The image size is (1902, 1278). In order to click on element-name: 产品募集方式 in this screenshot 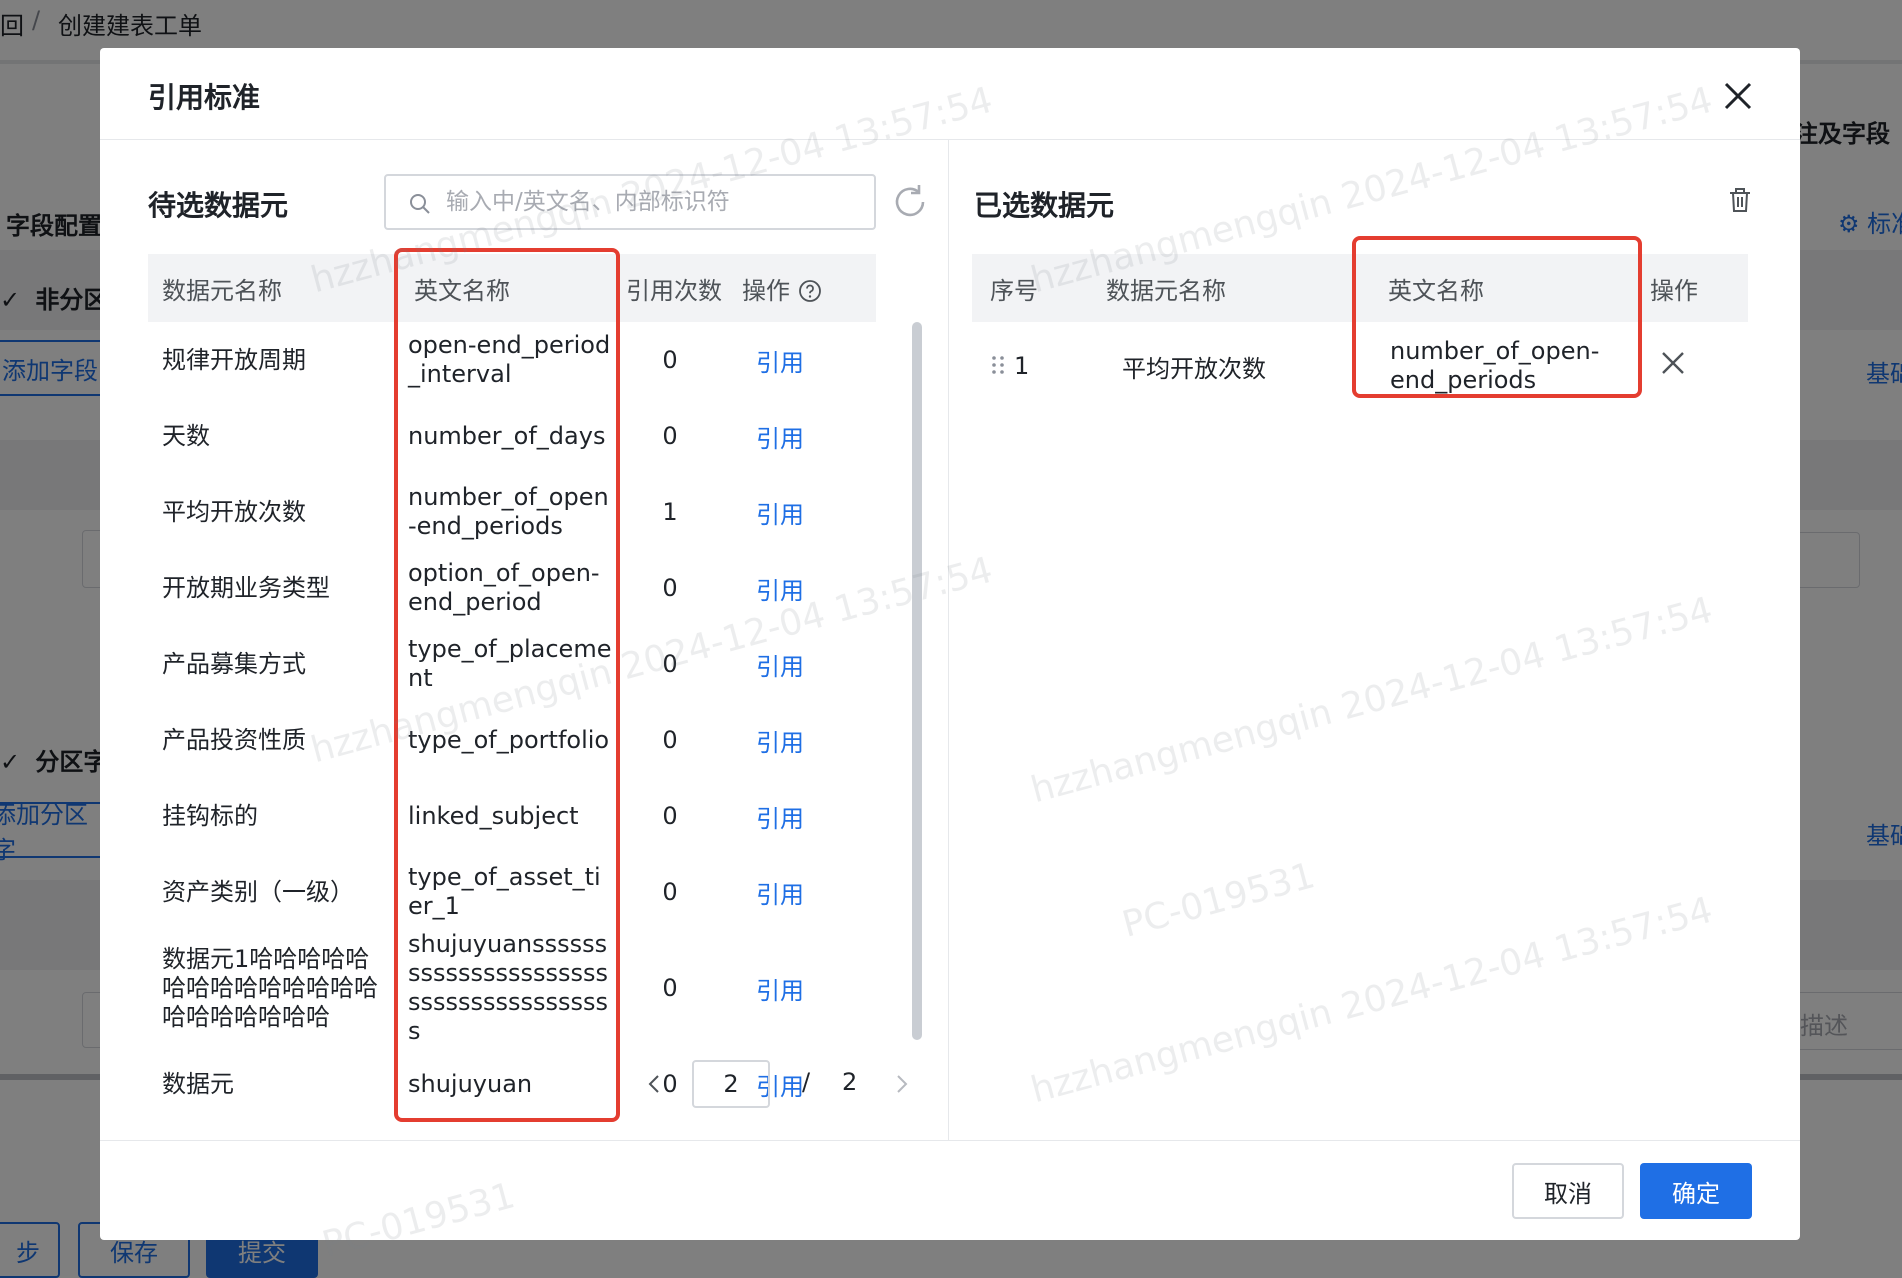, I will do `click(234, 663)`.